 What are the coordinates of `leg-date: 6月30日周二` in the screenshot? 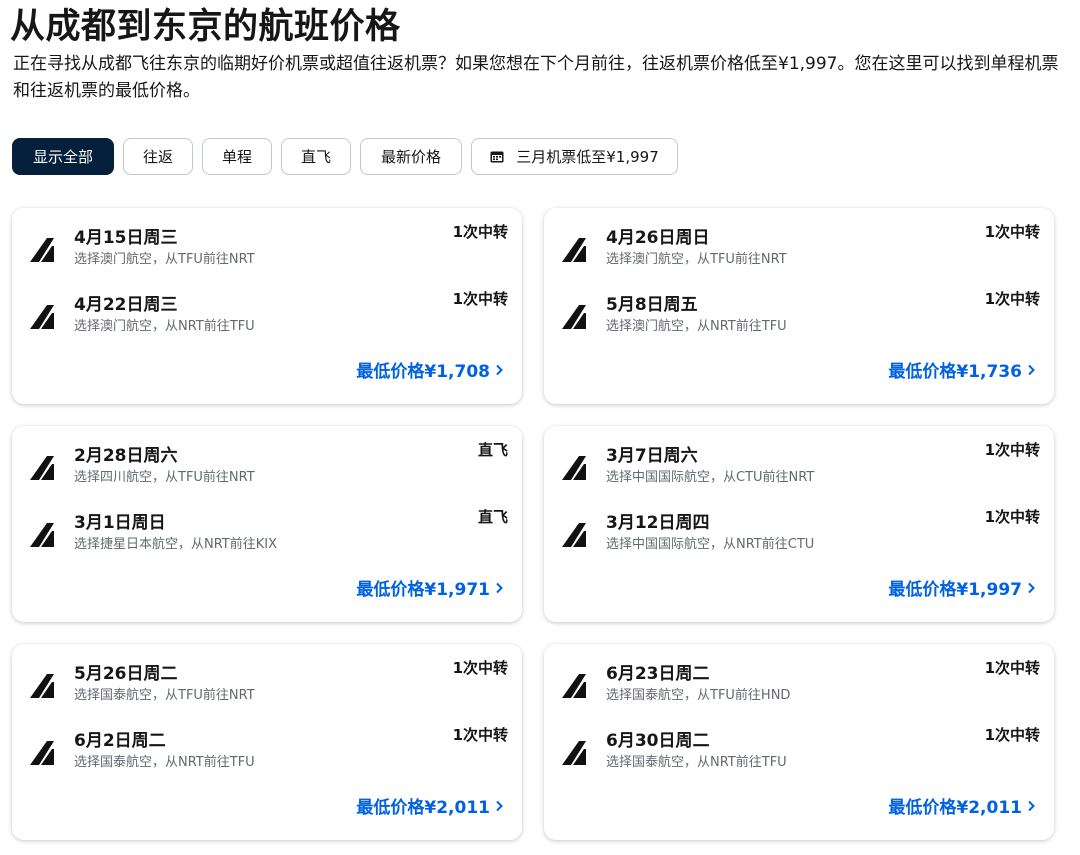 It's located at (658, 741).